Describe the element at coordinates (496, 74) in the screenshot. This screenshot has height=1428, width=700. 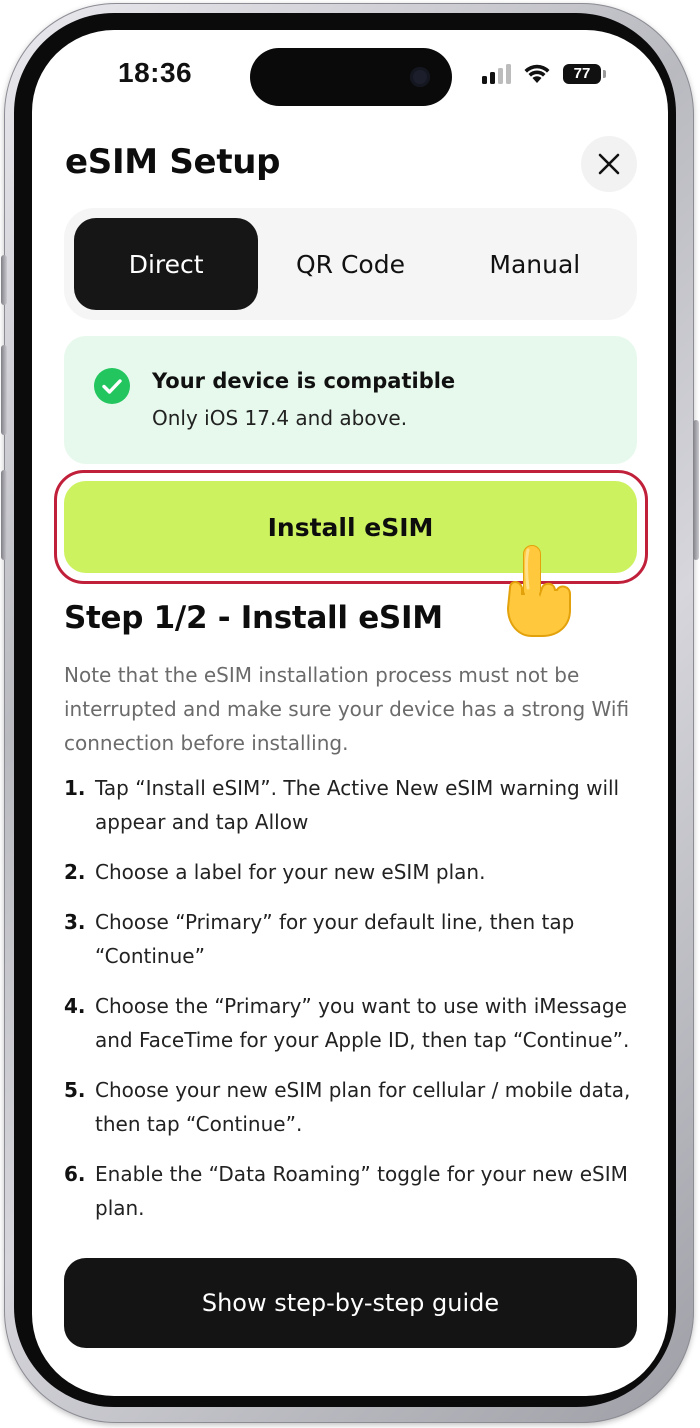
I see `cellular-signal-icon` at that location.